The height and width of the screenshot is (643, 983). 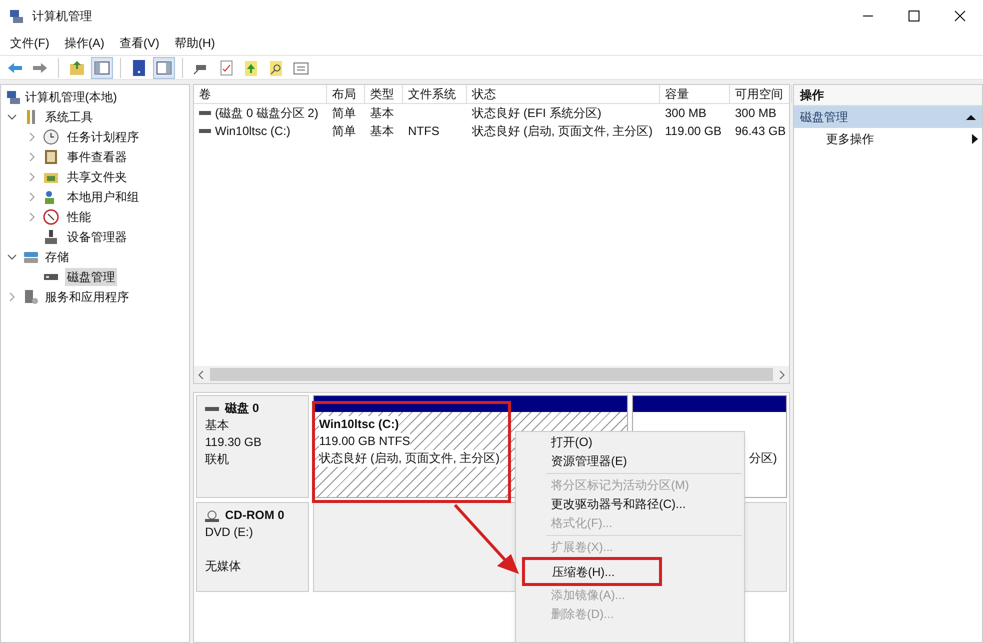 What do you see at coordinates (695, 94) in the screenshot?
I see `column-header: 容量` at bounding box center [695, 94].